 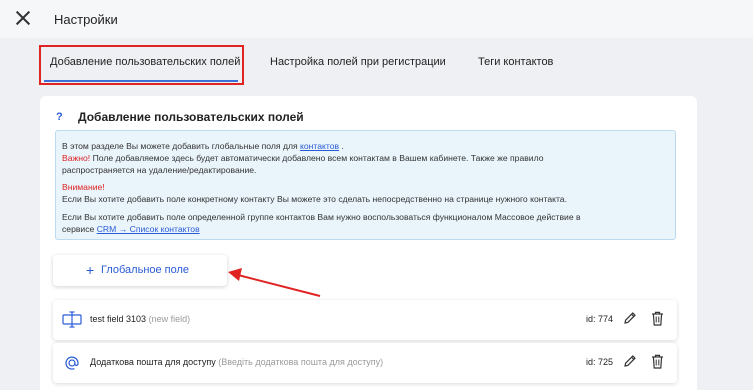 I want to click on contacts-link: контактов, so click(x=319, y=146).